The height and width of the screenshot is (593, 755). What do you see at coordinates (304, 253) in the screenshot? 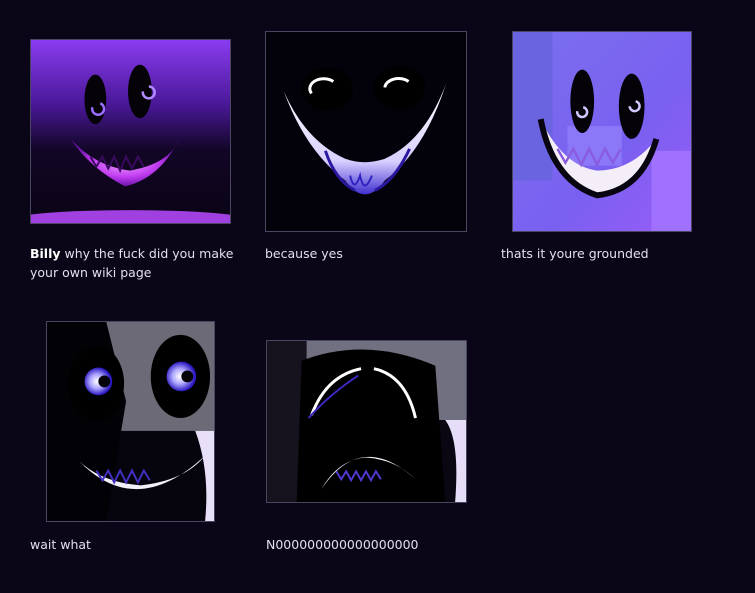
I see `gallery-caption: because yes` at bounding box center [304, 253].